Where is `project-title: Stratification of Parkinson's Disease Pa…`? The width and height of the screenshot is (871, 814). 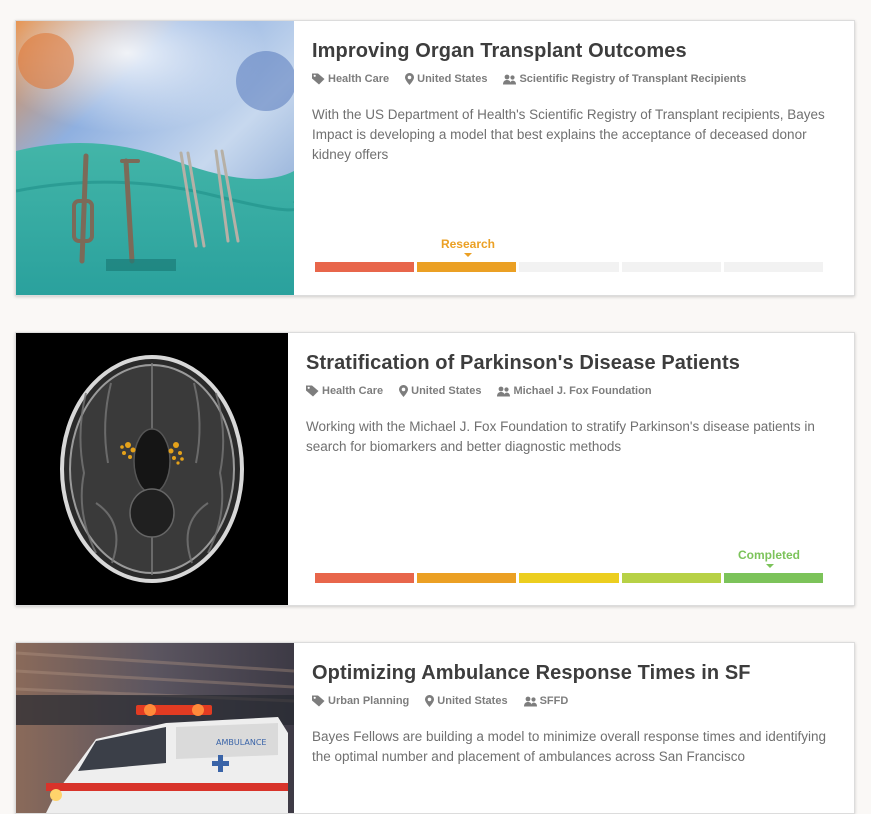
project-title: Stratification of Parkinson's Disease Pa… is located at coordinates (523, 363).